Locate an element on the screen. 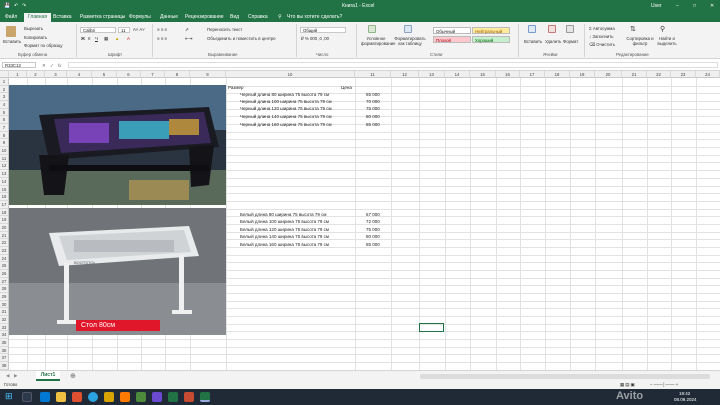 The height and width of the screenshot is (405, 720). white-size-cell: Белый длина 140 ширина 75 высота 79 см is located at coordinates (284, 236).